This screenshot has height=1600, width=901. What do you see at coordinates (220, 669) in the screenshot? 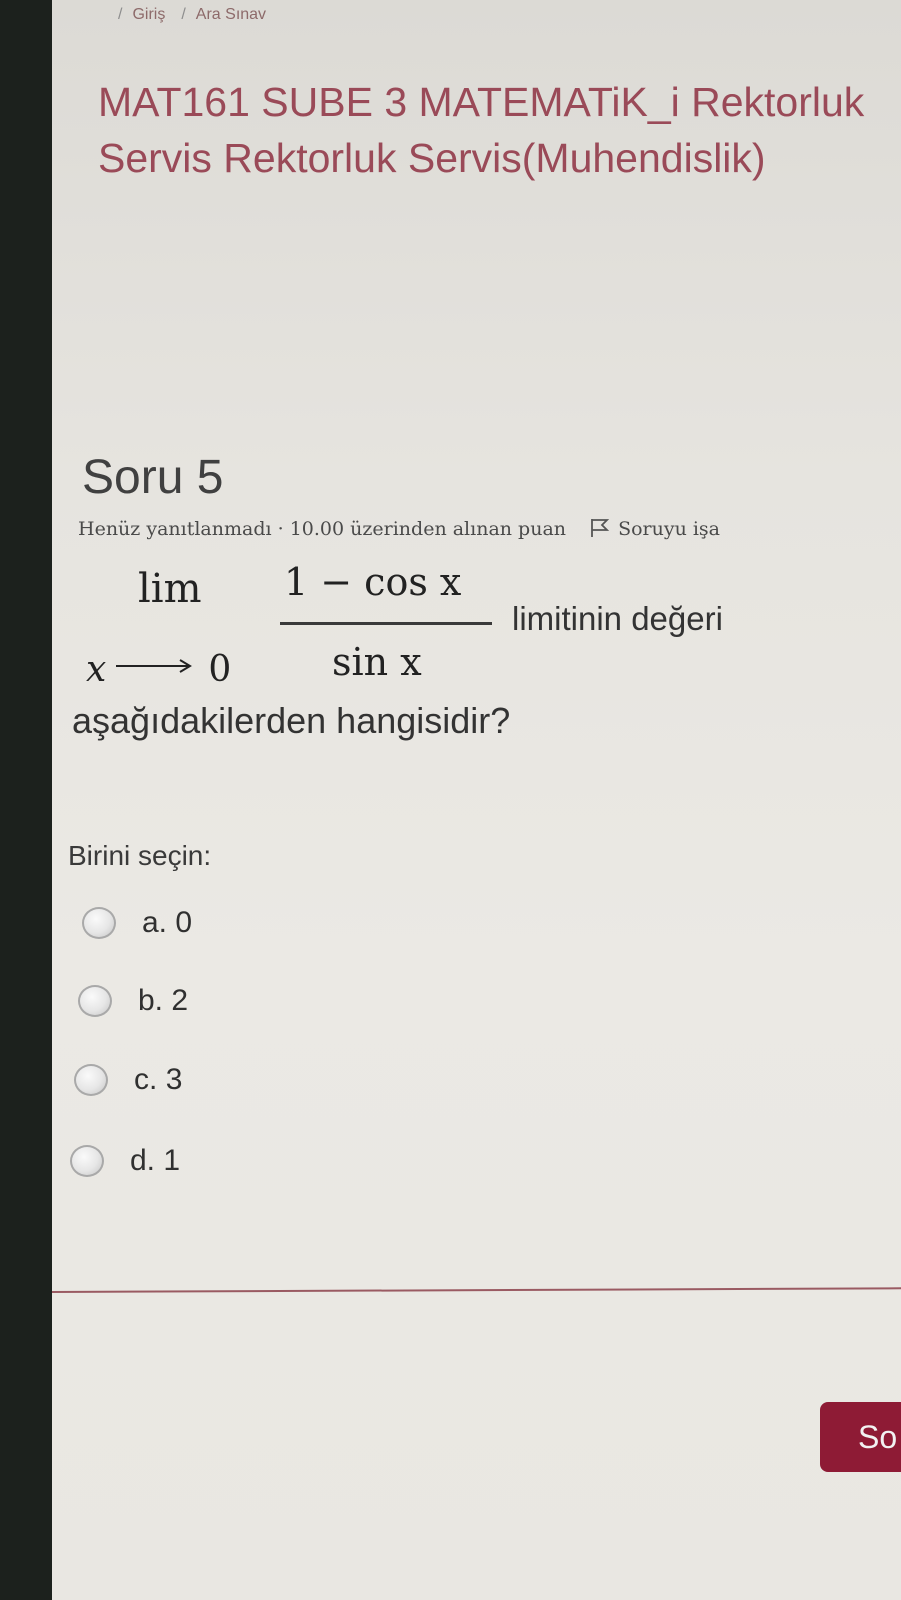
I see `limit-target: 0` at bounding box center [220, 669].